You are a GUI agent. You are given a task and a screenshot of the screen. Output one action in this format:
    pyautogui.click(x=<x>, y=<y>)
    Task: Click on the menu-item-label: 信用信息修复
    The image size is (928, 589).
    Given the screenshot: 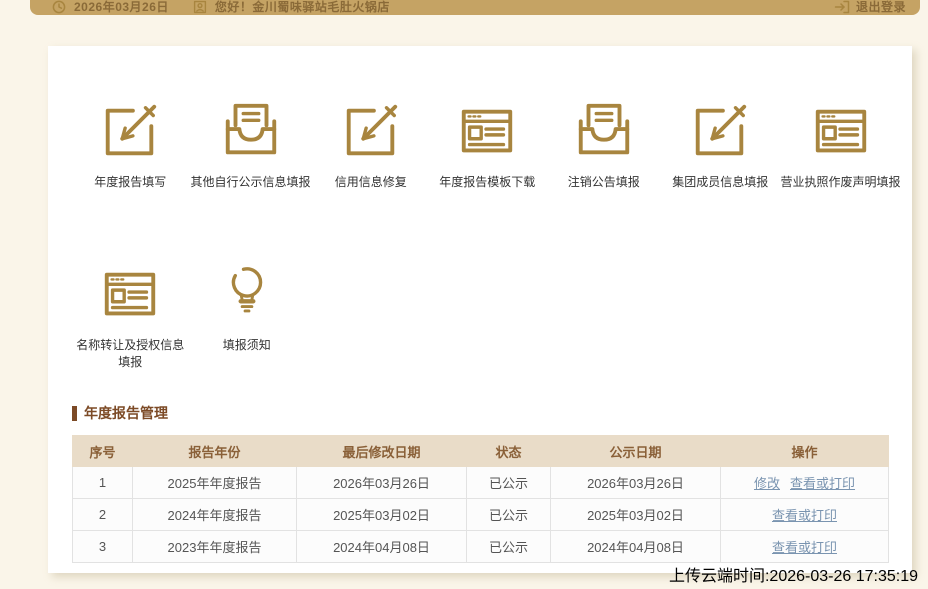 What is the action you would take?
    pyautogui.click(x=370, y=182)
    